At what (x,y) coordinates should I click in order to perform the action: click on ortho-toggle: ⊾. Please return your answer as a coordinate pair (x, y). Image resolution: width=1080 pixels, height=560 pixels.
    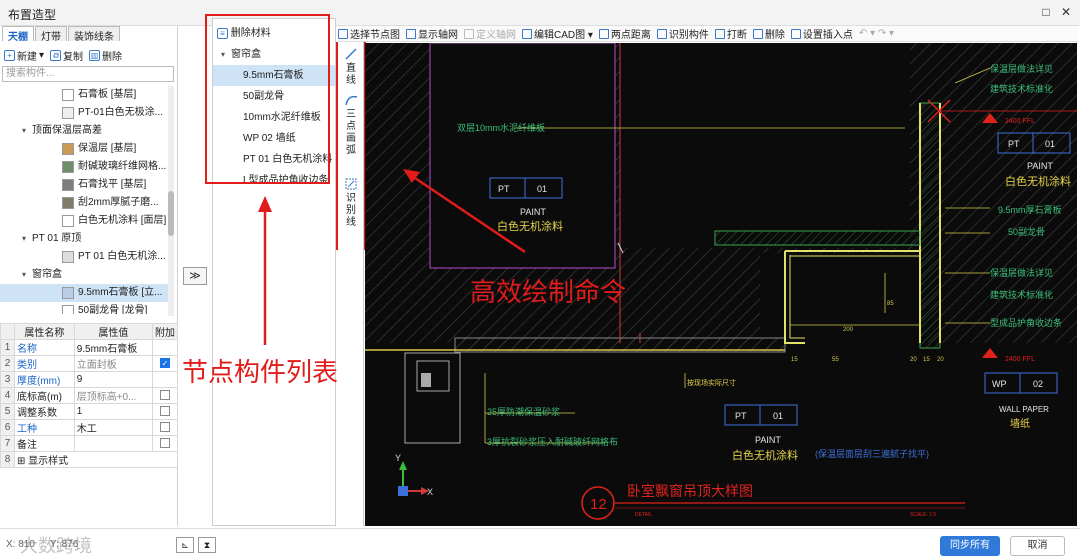
    Looking at the image, I should click on (185, 545).